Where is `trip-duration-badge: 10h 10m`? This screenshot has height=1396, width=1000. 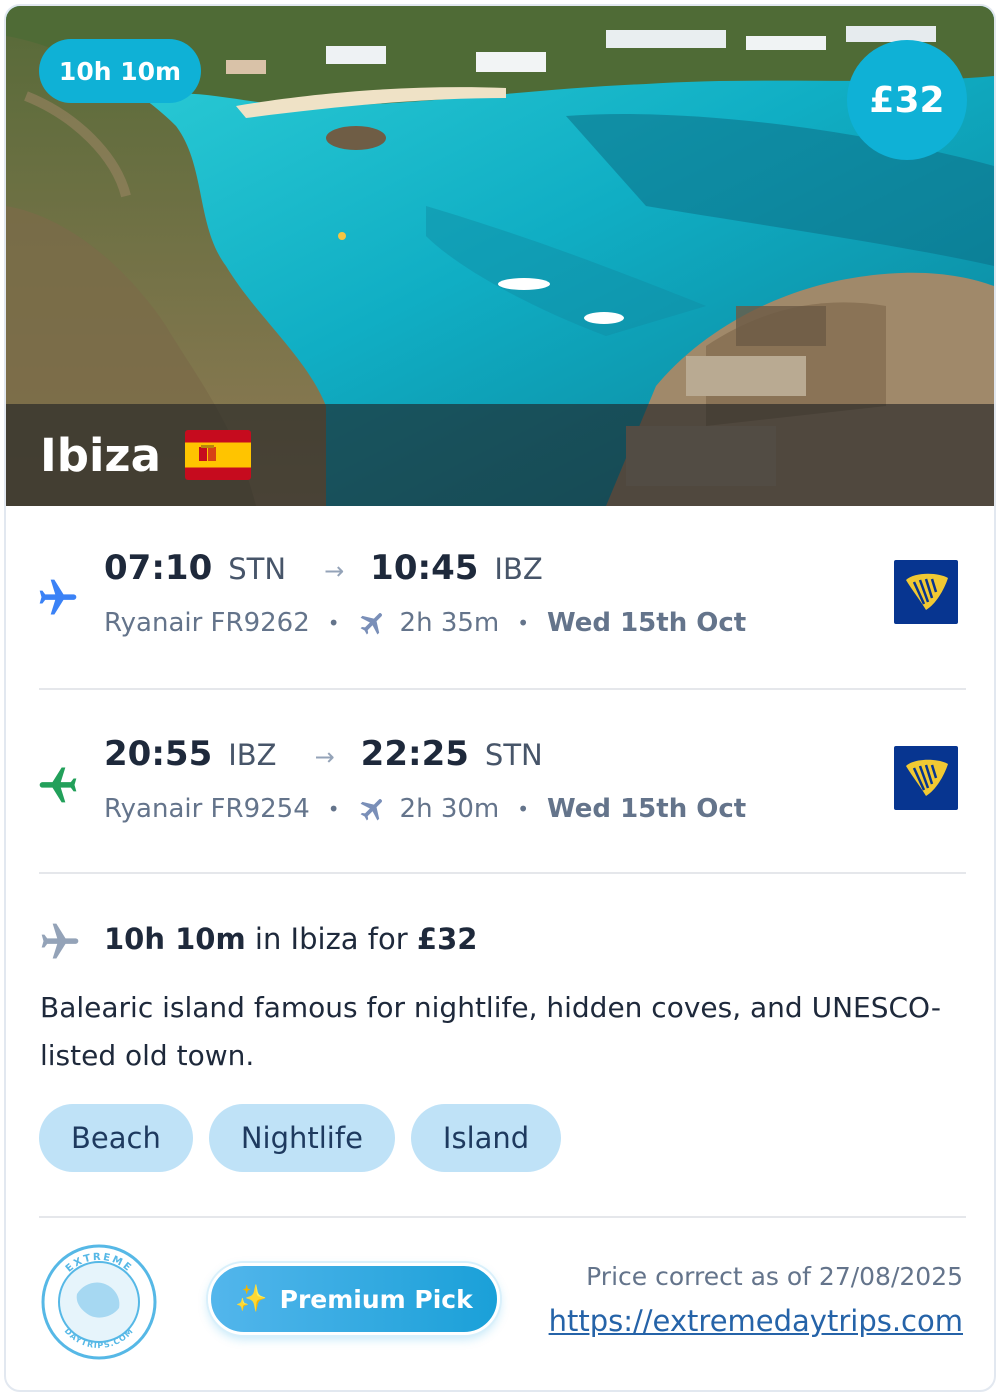 trip-duration-badge: 10h 10m is located at coordinates (120, 71).